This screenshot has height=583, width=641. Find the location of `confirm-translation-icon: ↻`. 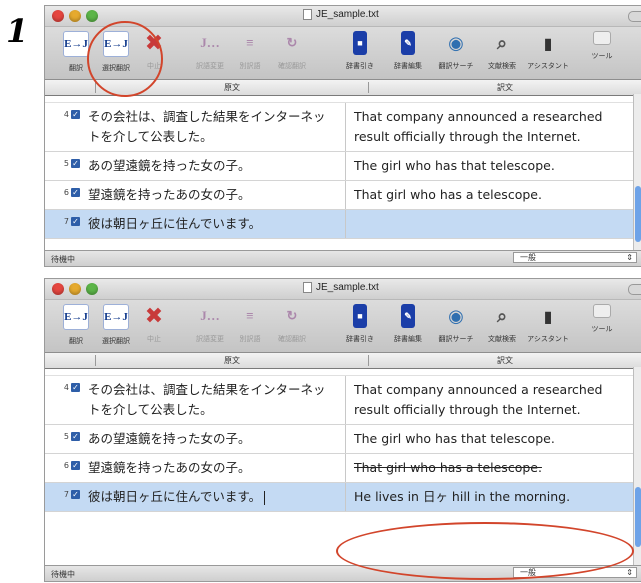

confirm-translation-icon: ↻ is located at coordinates (292, 42).